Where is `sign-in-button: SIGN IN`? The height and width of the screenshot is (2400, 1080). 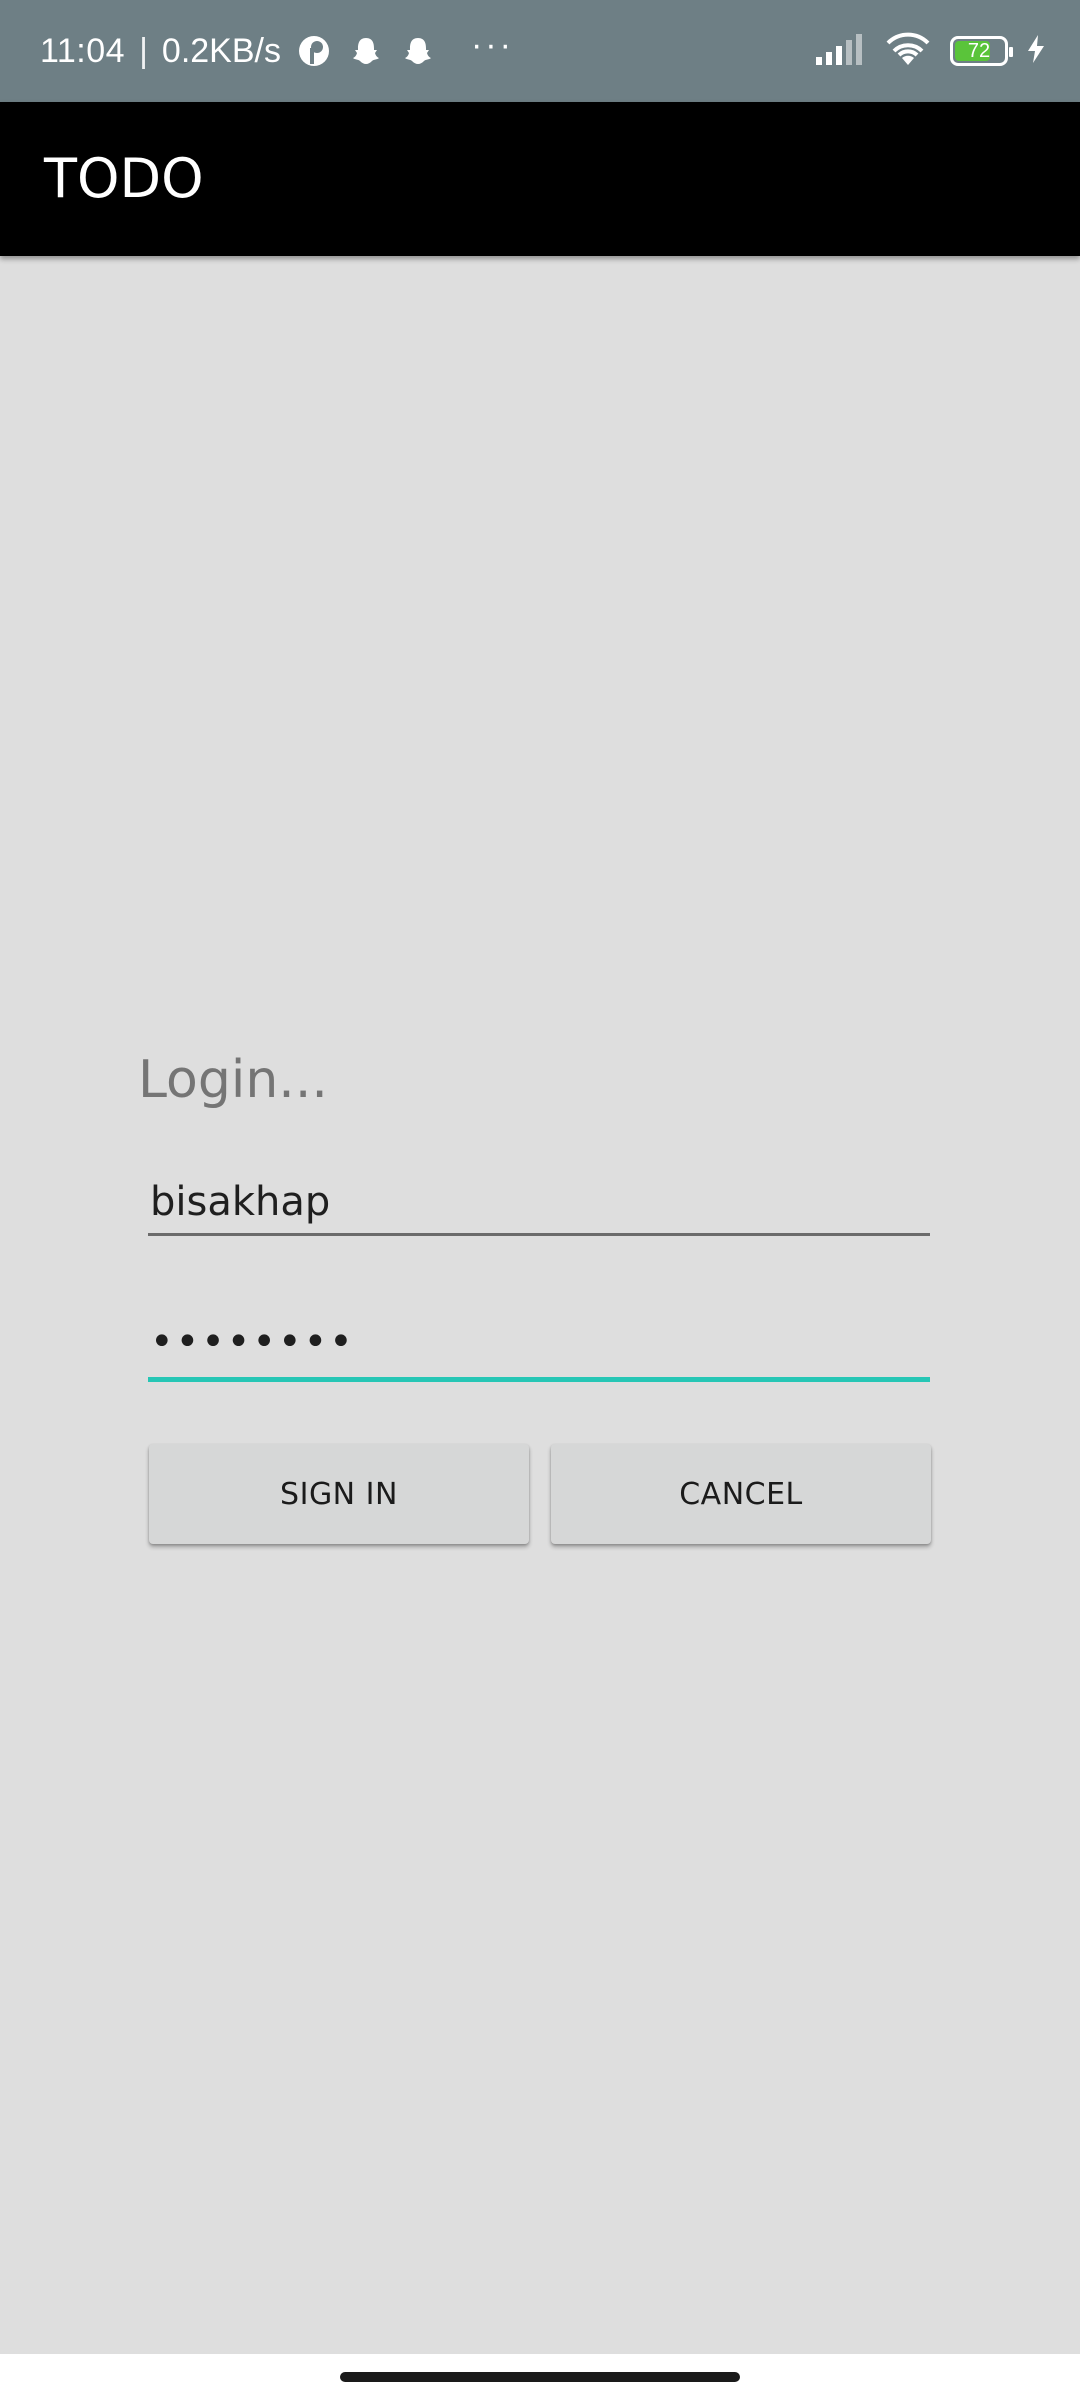
sign-in-button: SIGN IN is located at coordinates (339, 1494).